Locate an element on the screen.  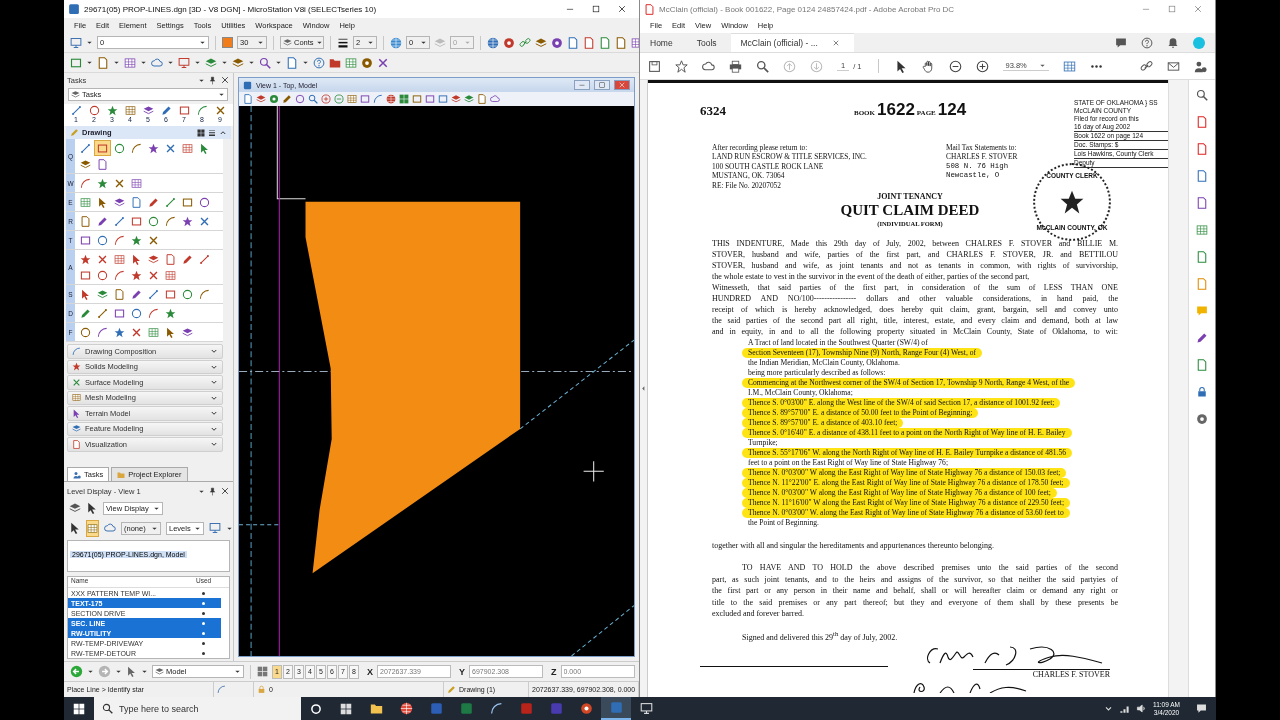
search-box: Type here to search is located at coordinates (197, 708).